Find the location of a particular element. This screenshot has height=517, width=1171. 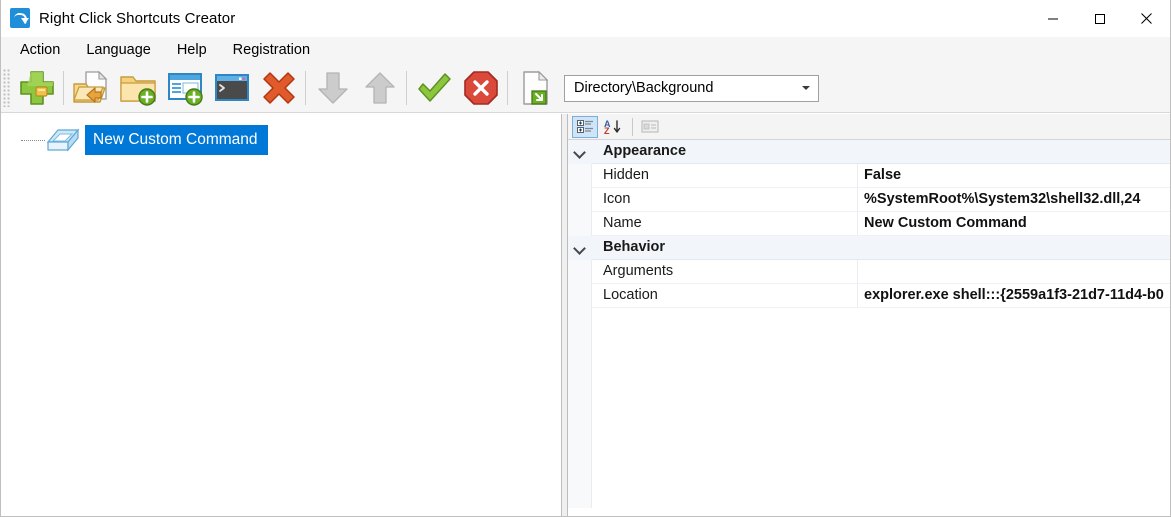

property-category-behavior: Behavior is located at coordinates (869, 247).